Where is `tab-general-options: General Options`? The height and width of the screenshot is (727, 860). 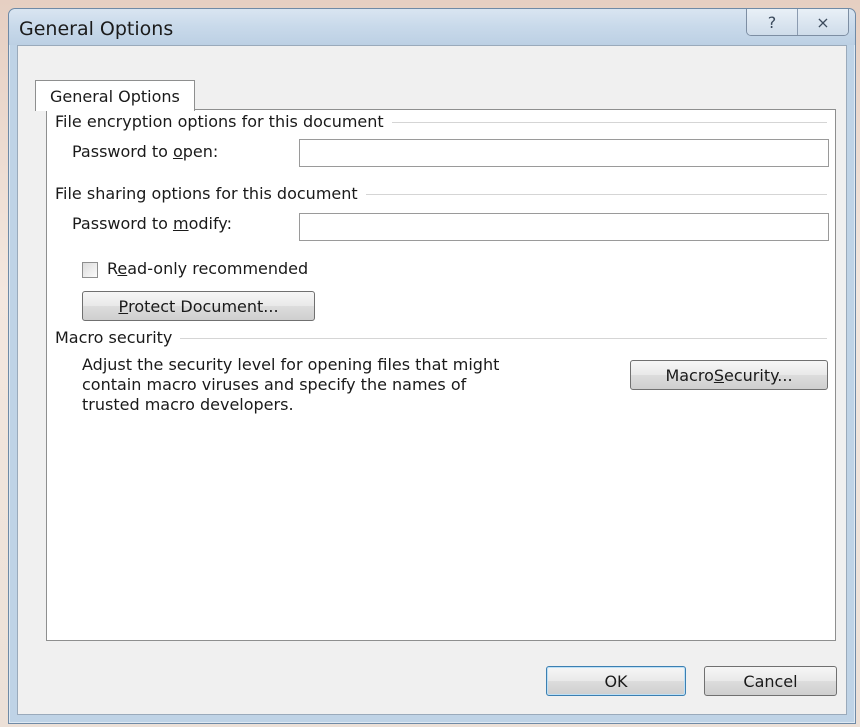
tab-general-options: General Options is located at coordinates (115, 95).